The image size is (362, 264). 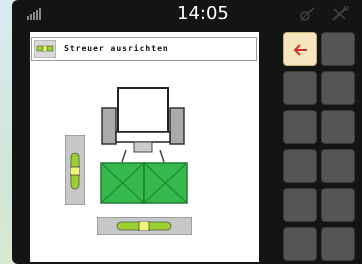 What do you see at coordinates (177, 126) in the screenshot?
I see `tractor-right-wheel` at bounding box center [177, 126].